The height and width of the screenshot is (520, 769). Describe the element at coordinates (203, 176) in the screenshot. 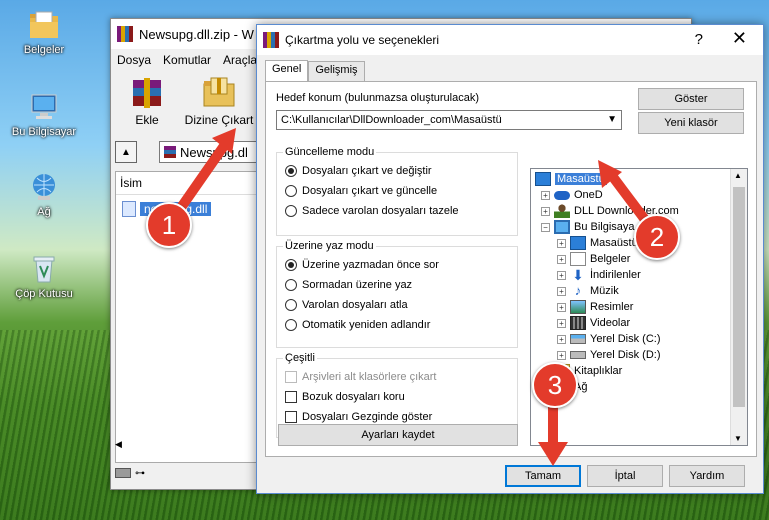

I see `arrow-1-shaft` at that location.